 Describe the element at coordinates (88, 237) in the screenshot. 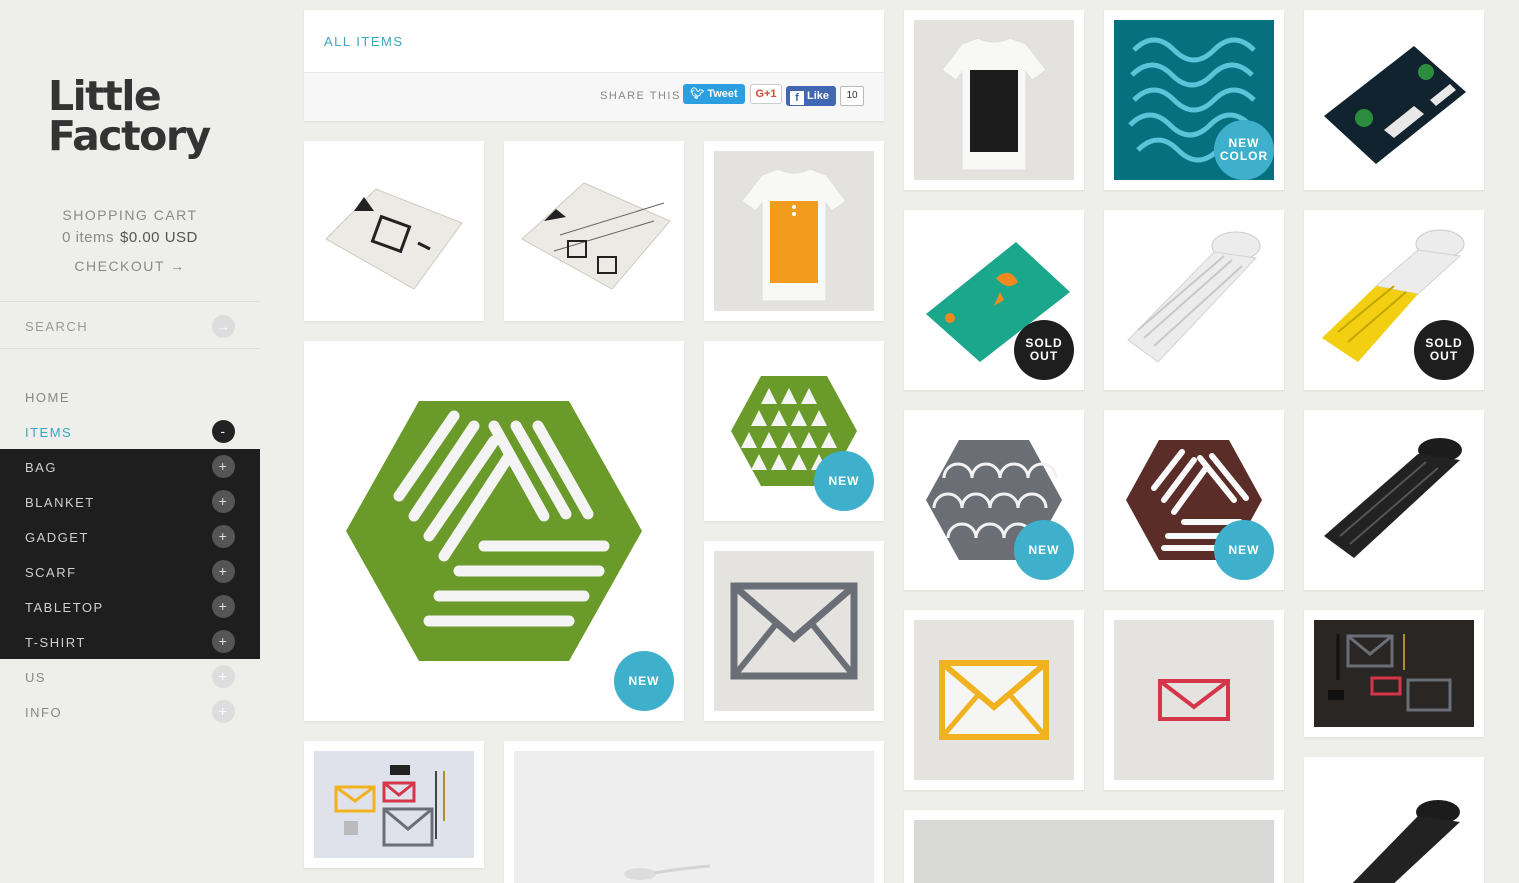

I see `cart-item-count: 0 items` at that location.